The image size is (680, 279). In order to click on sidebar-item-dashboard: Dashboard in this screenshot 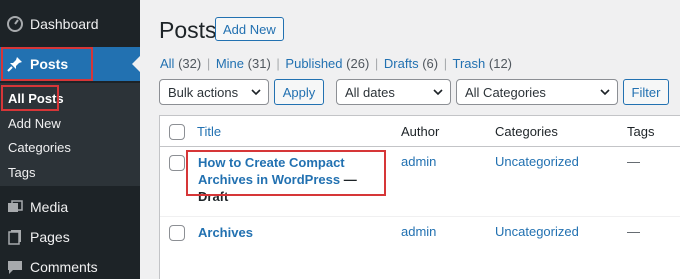, I will do `click(70, 24)`.